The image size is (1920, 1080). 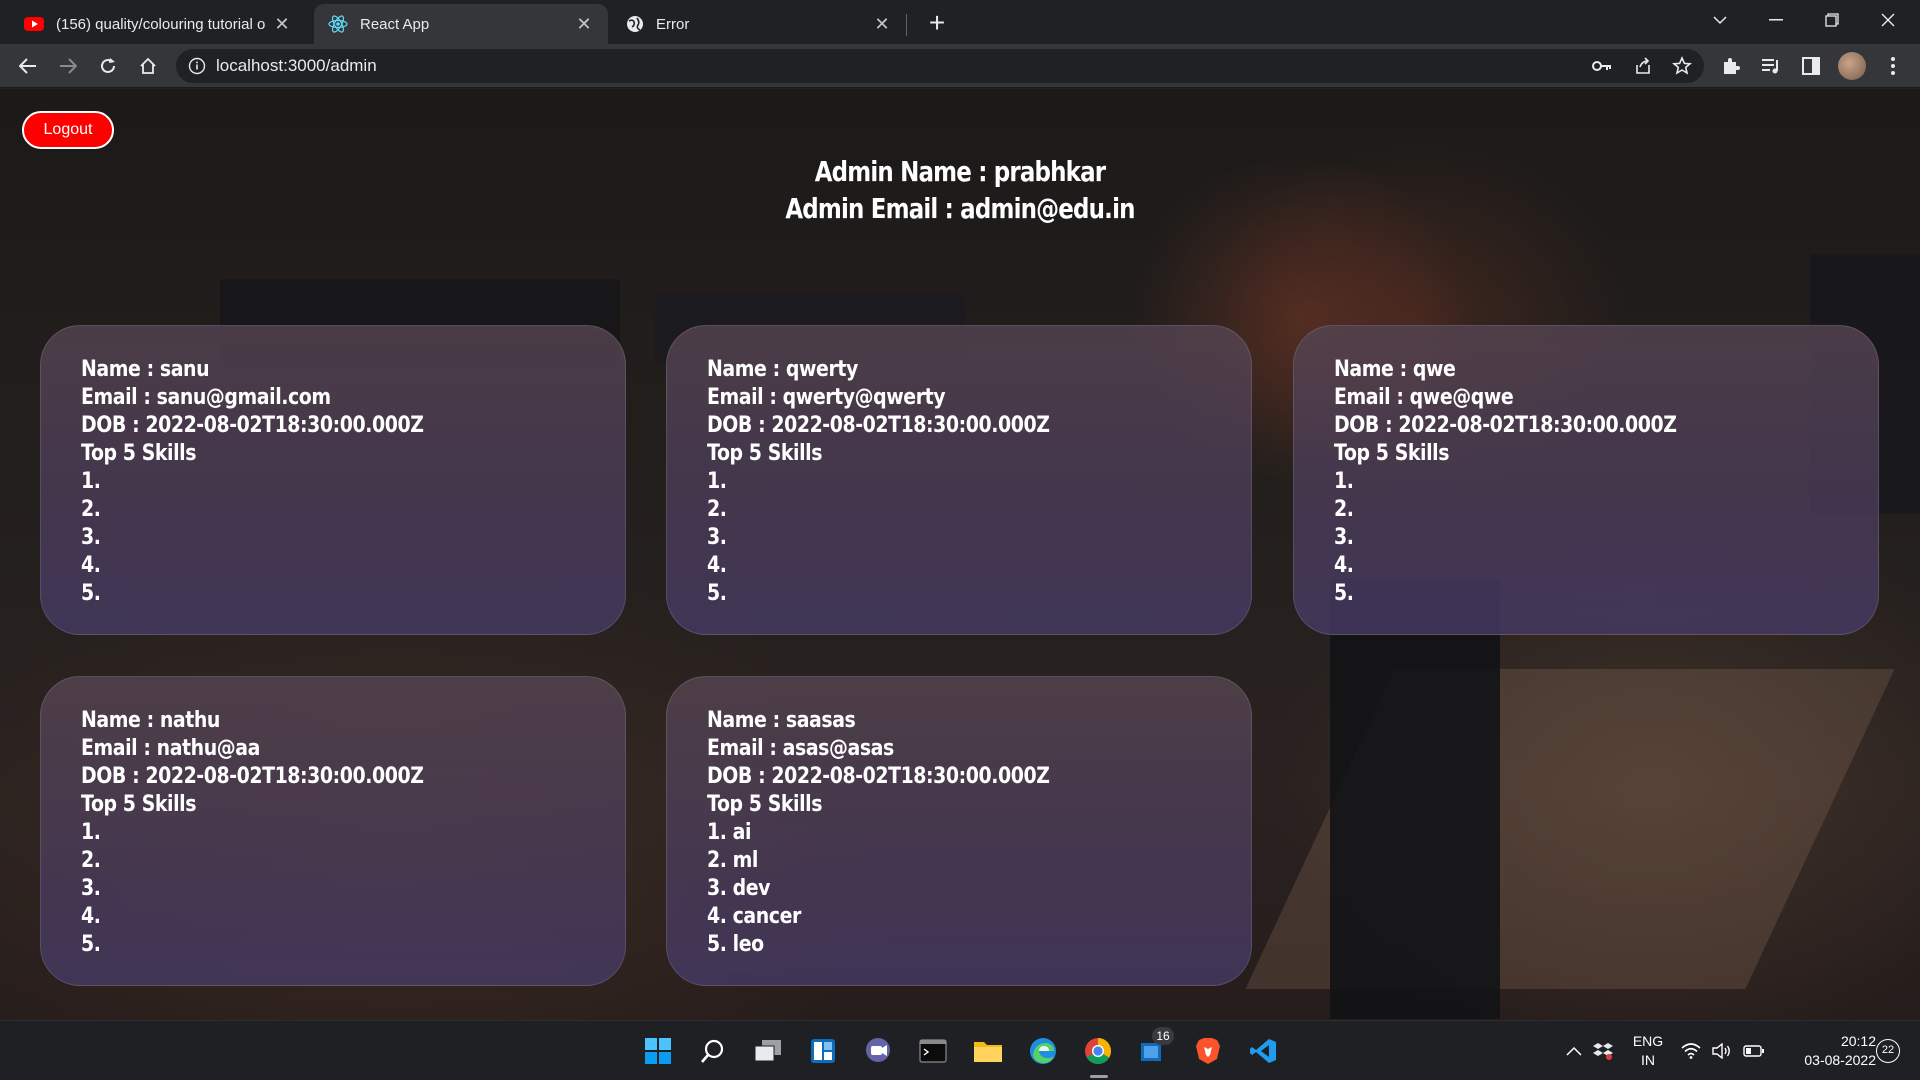 What do you see at coordinates (28, 66) in the screenshot?
I see `back-button` at bounding box center [28, 66].